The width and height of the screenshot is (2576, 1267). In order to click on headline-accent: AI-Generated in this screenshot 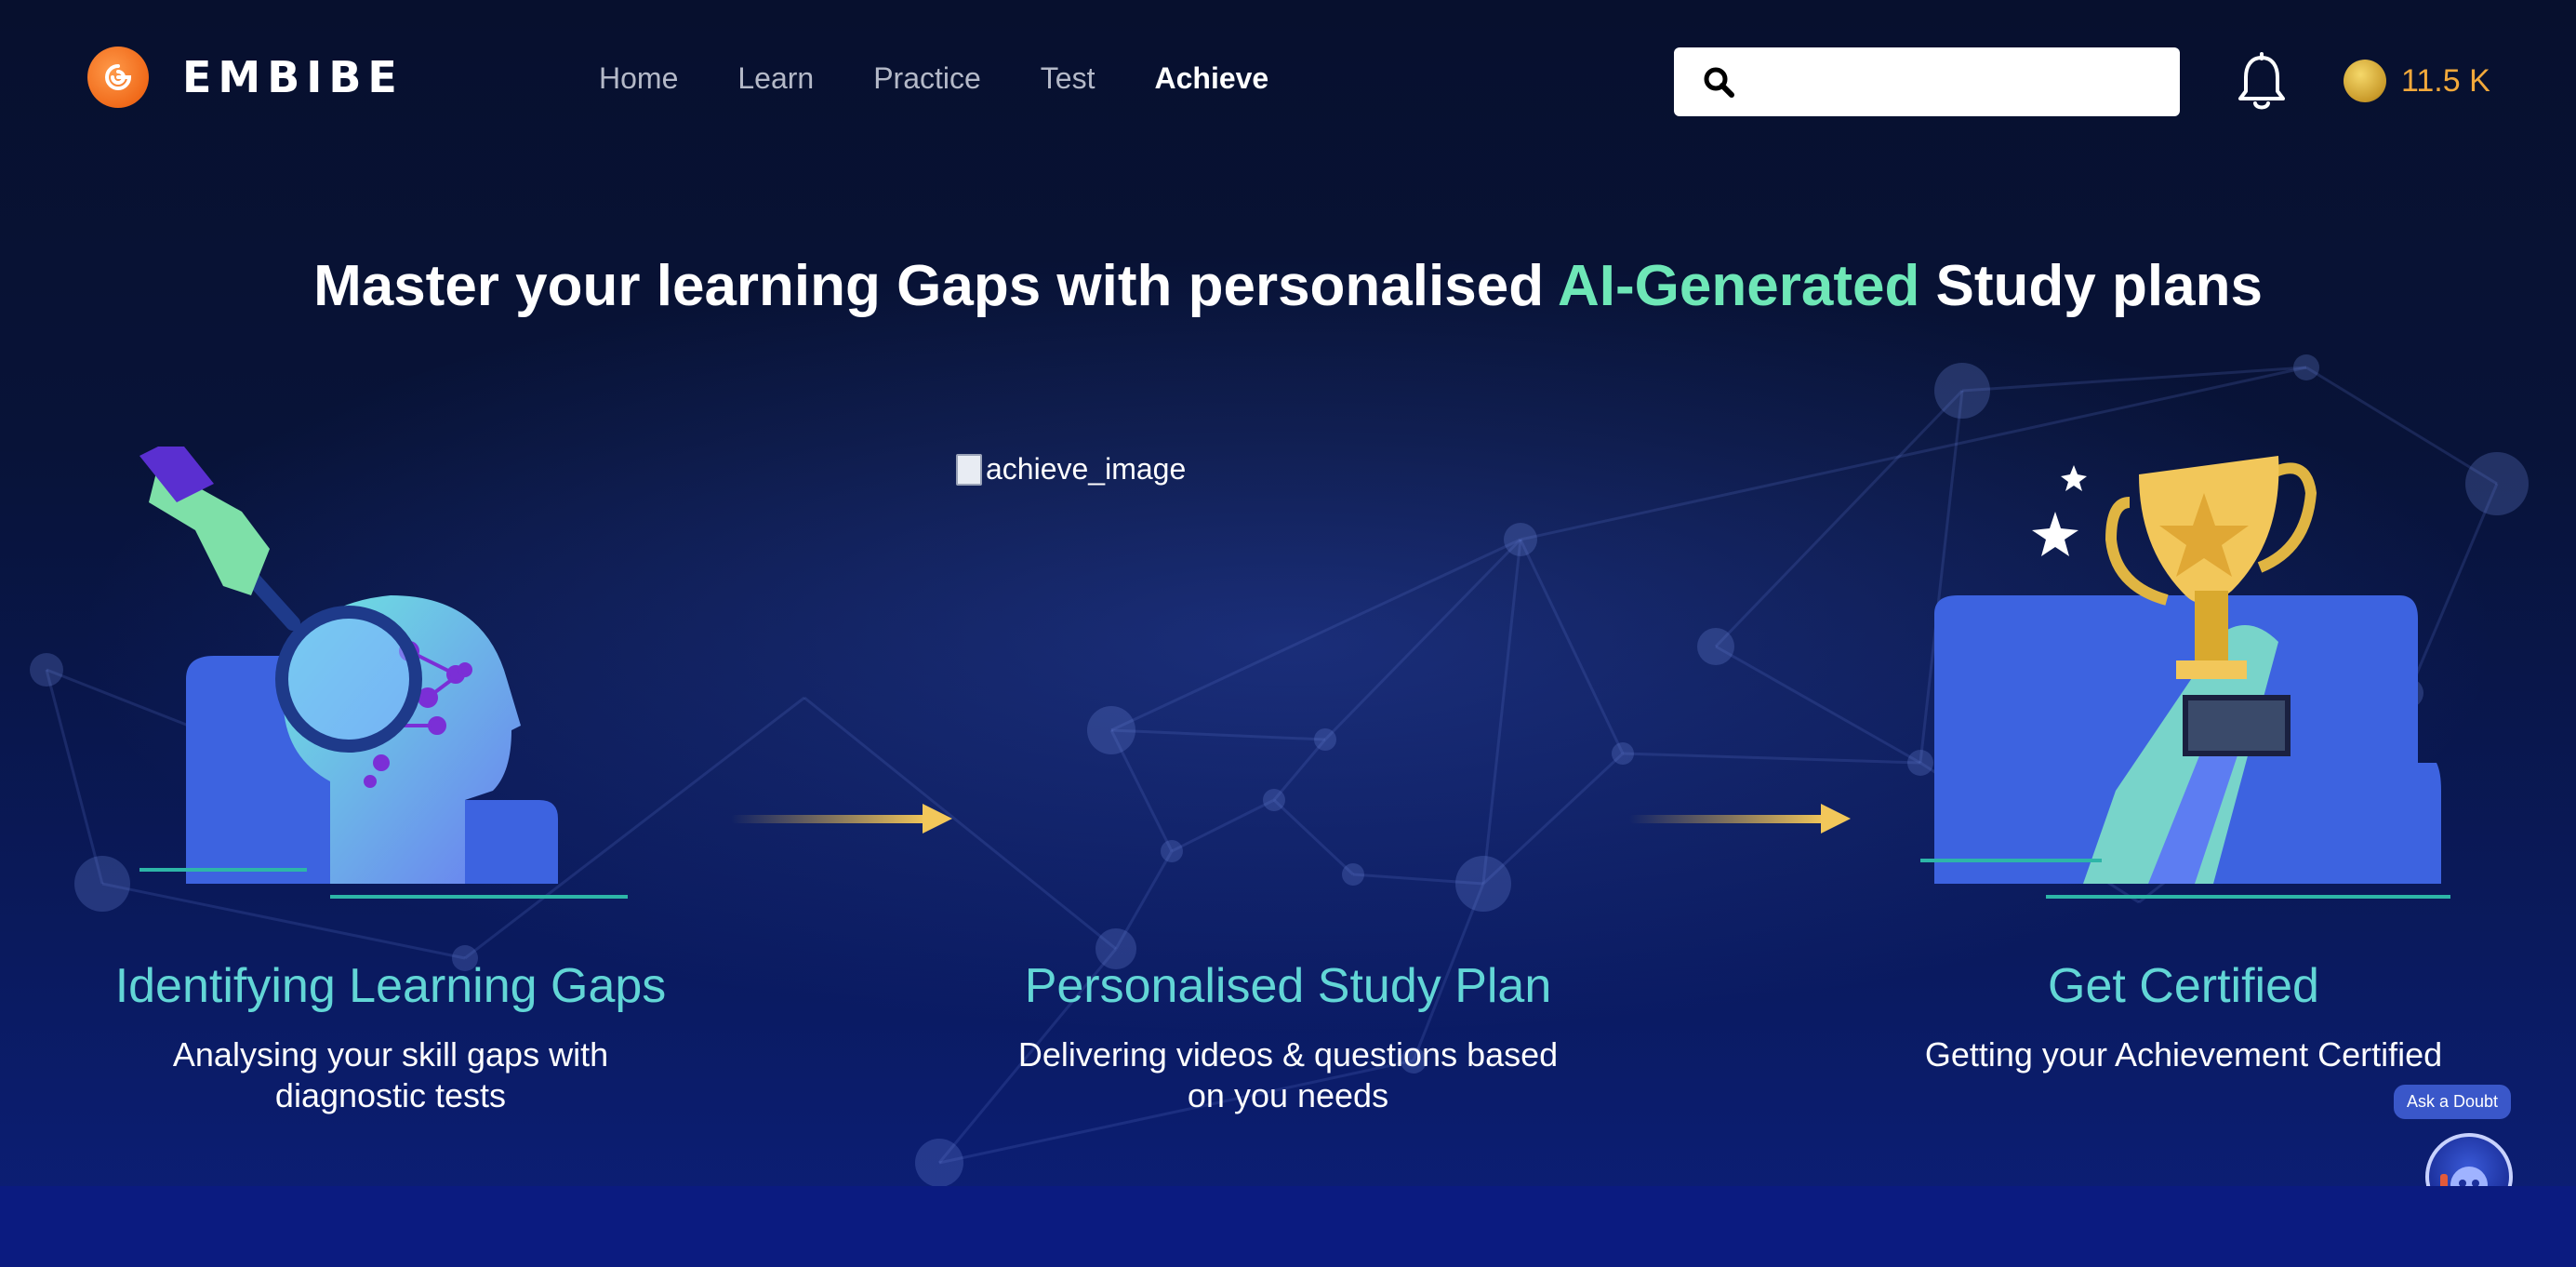, I will do `click(1739, 286)`.